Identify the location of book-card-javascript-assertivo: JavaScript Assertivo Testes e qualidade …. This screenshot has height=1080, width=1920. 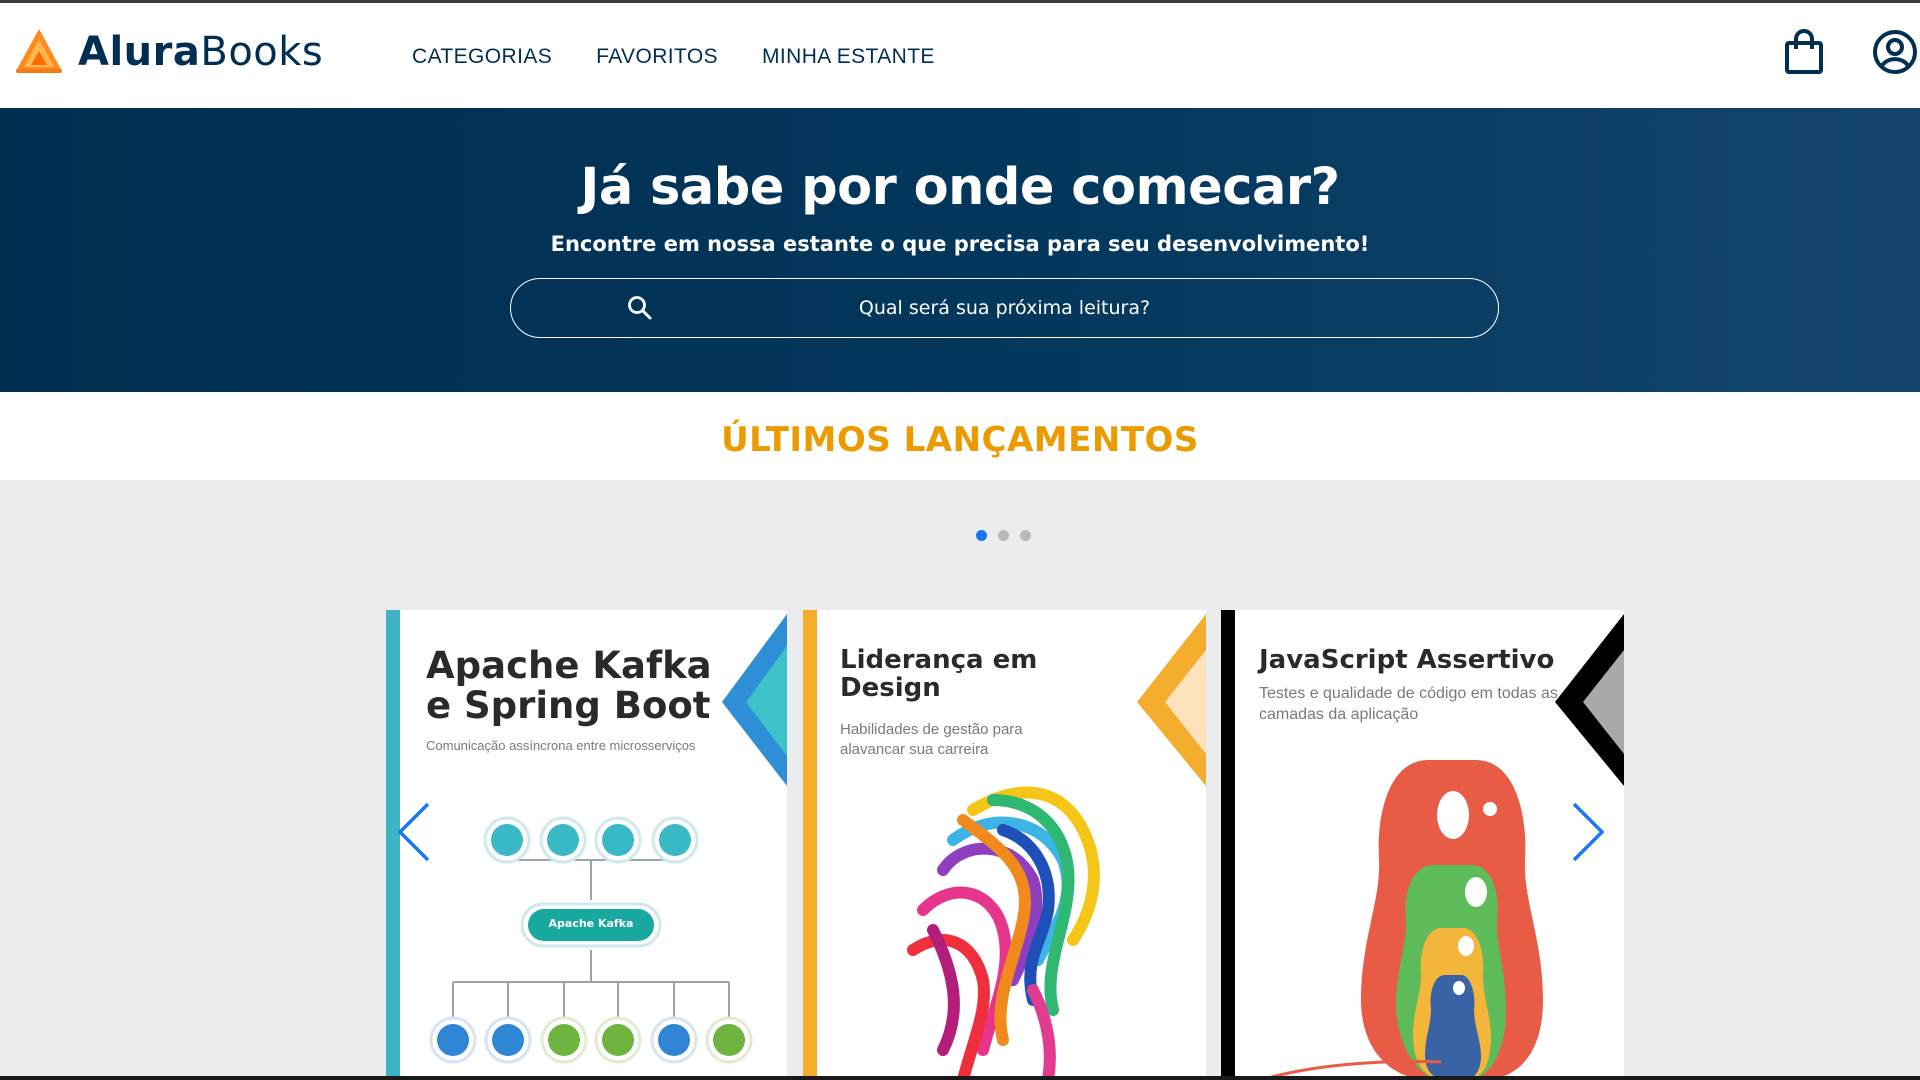
(1422, 845).